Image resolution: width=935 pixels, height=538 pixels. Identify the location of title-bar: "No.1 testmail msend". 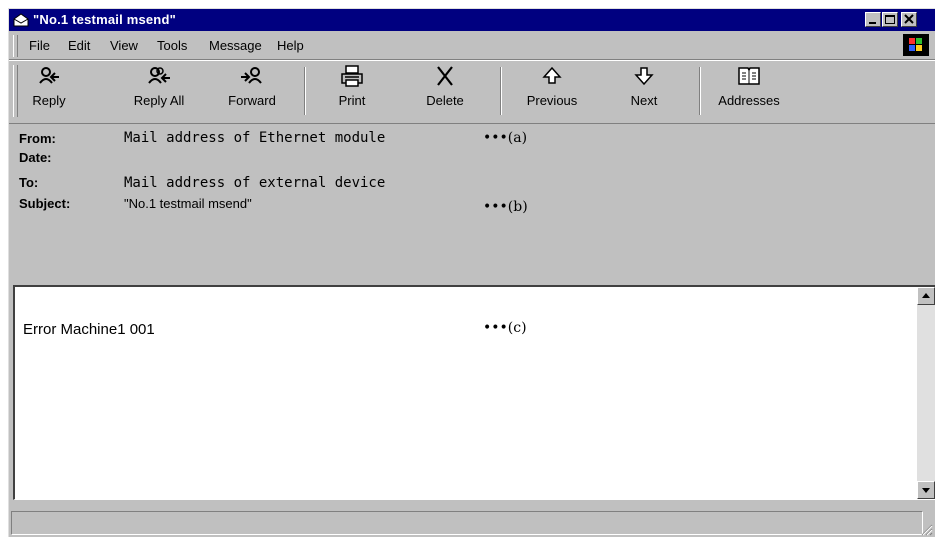
(472, 20).